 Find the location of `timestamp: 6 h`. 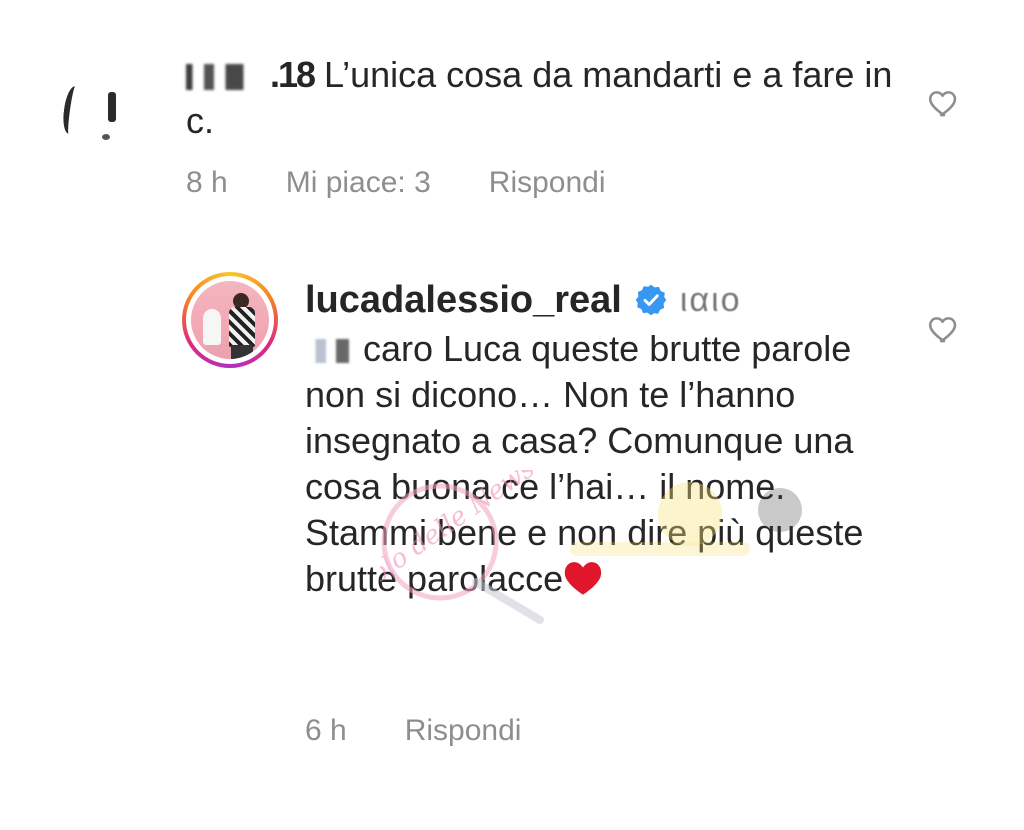

timestamp: 6 h is located at coordinates (326, 730).